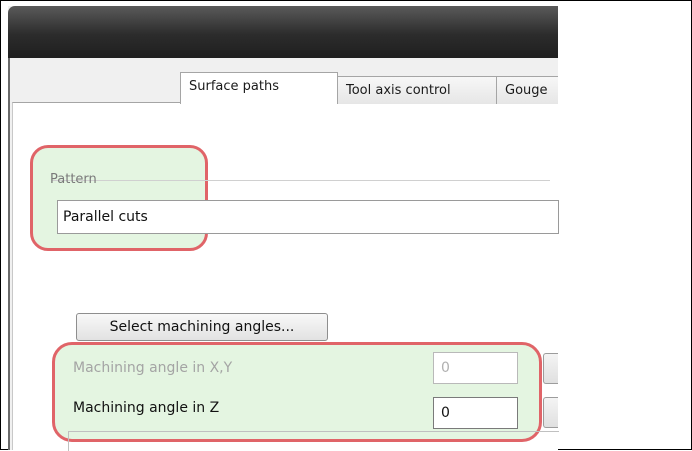 The height and width of the screenshot is (451, 692). What do you see at coordinates (475, 413) in the screenshot?
I see `machining-angle-z-field: 0` at bounding box center [475, 413].